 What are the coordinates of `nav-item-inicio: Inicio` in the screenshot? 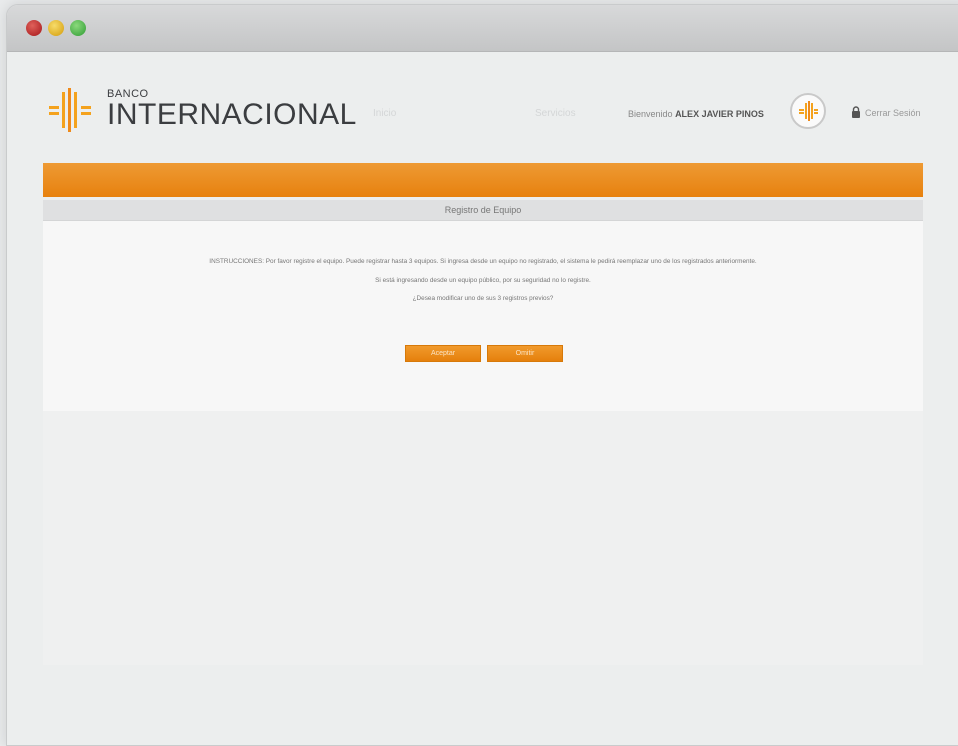 It's located at (384, 113).